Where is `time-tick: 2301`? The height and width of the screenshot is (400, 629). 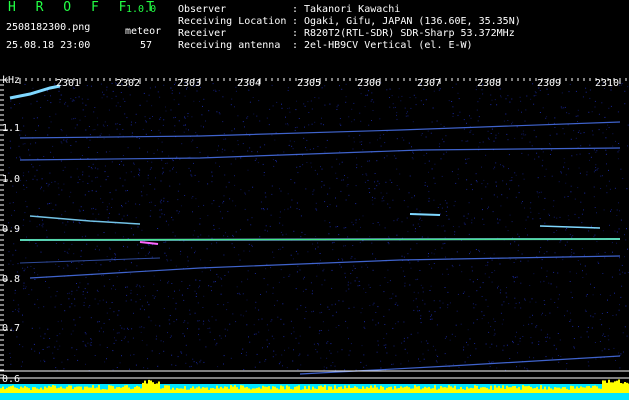 time-tick: 2301 is located at coordinates (68, 83).